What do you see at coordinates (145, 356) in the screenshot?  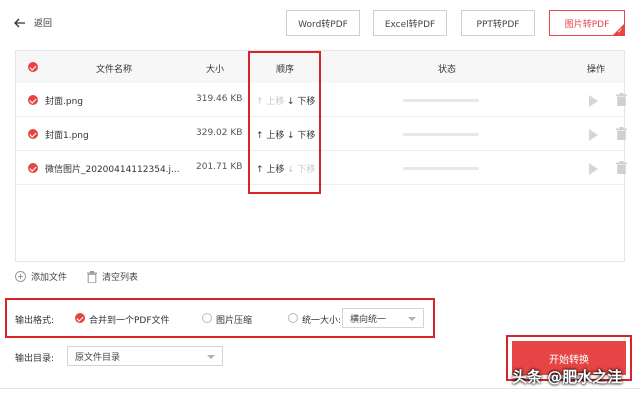 I see `output-dir-select: 原文件目录` at bounding box center [145, 356].